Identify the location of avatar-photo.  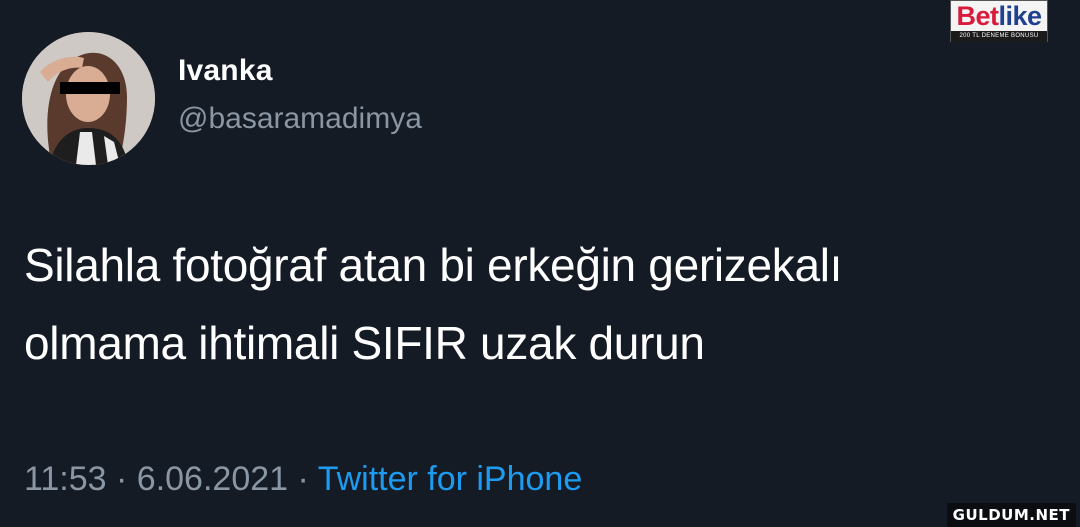
(88, 98).